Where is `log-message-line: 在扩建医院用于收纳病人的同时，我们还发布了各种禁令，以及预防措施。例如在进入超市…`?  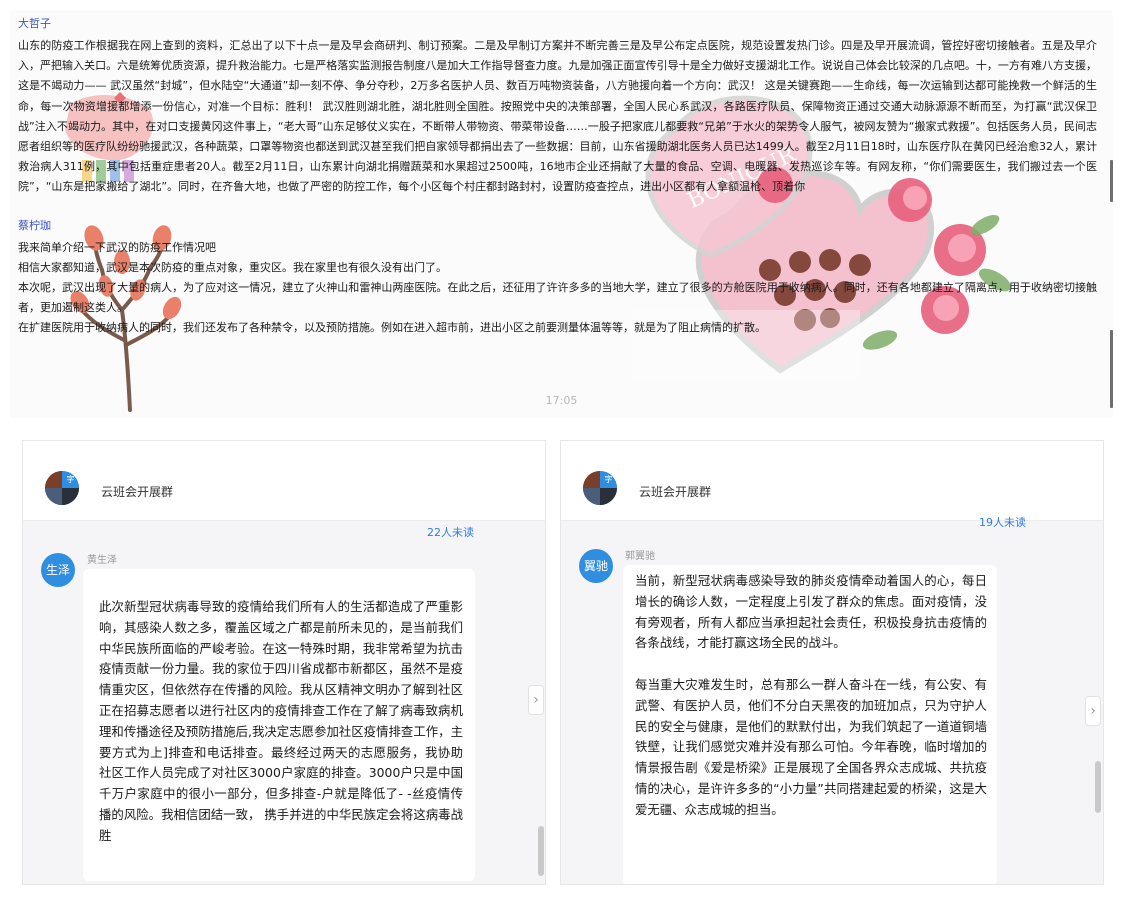 log-message-line: 在扩建医院用于收纳病人的同时，我们还发布了各种禁令，以及预防措施。例如在进入超市… is located at coordinates (392, 328).